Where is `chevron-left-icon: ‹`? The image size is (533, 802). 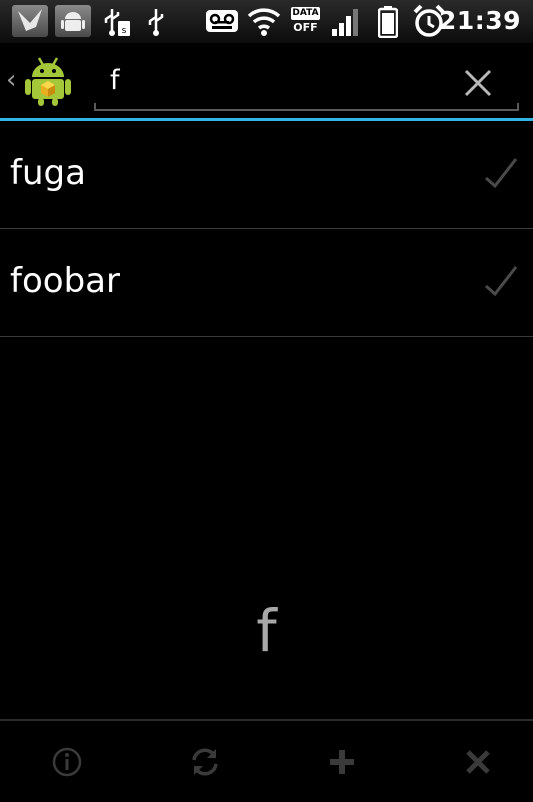
chevron-left-icon: ‹ is located at coordinates (11, 80).